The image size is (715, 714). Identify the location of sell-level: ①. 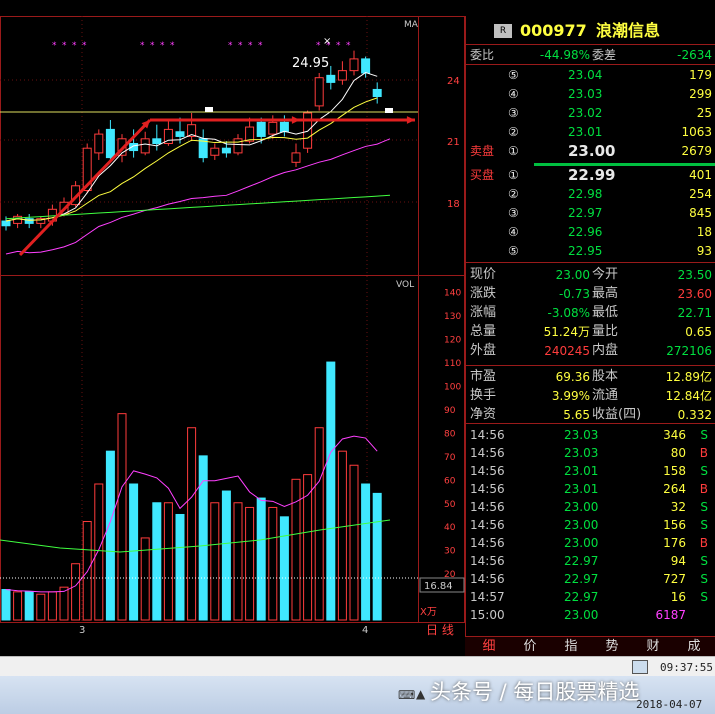
(513, 151).